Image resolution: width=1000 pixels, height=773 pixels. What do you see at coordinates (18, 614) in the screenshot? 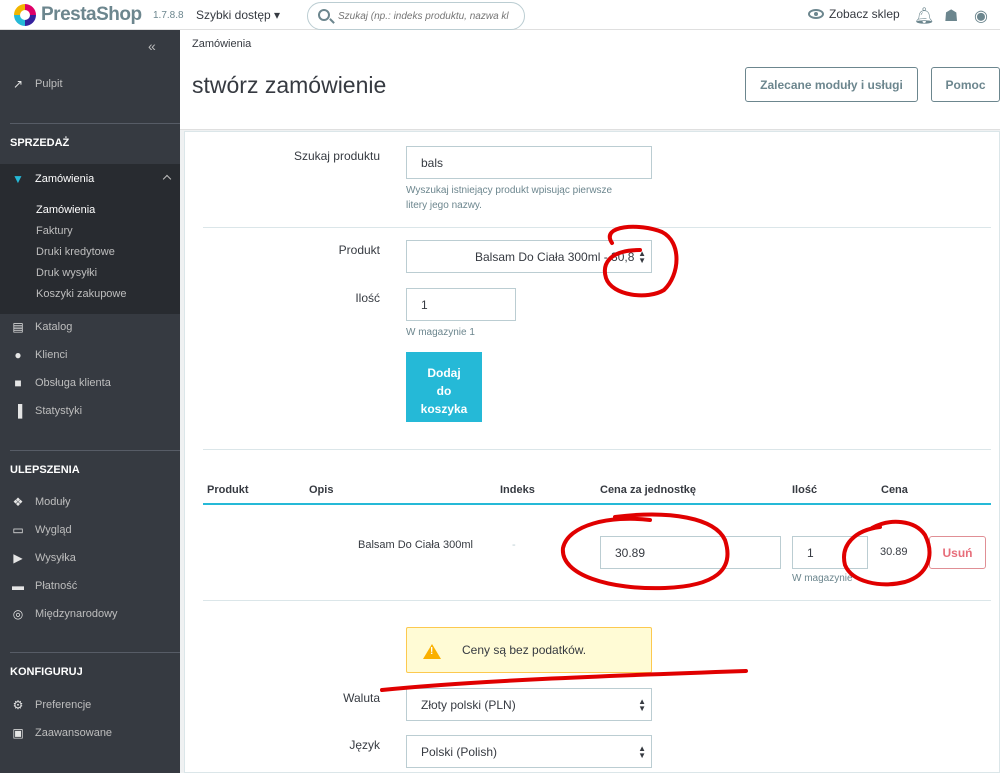
I see `globe-icon: ◎` at bounding box center [18, 614].